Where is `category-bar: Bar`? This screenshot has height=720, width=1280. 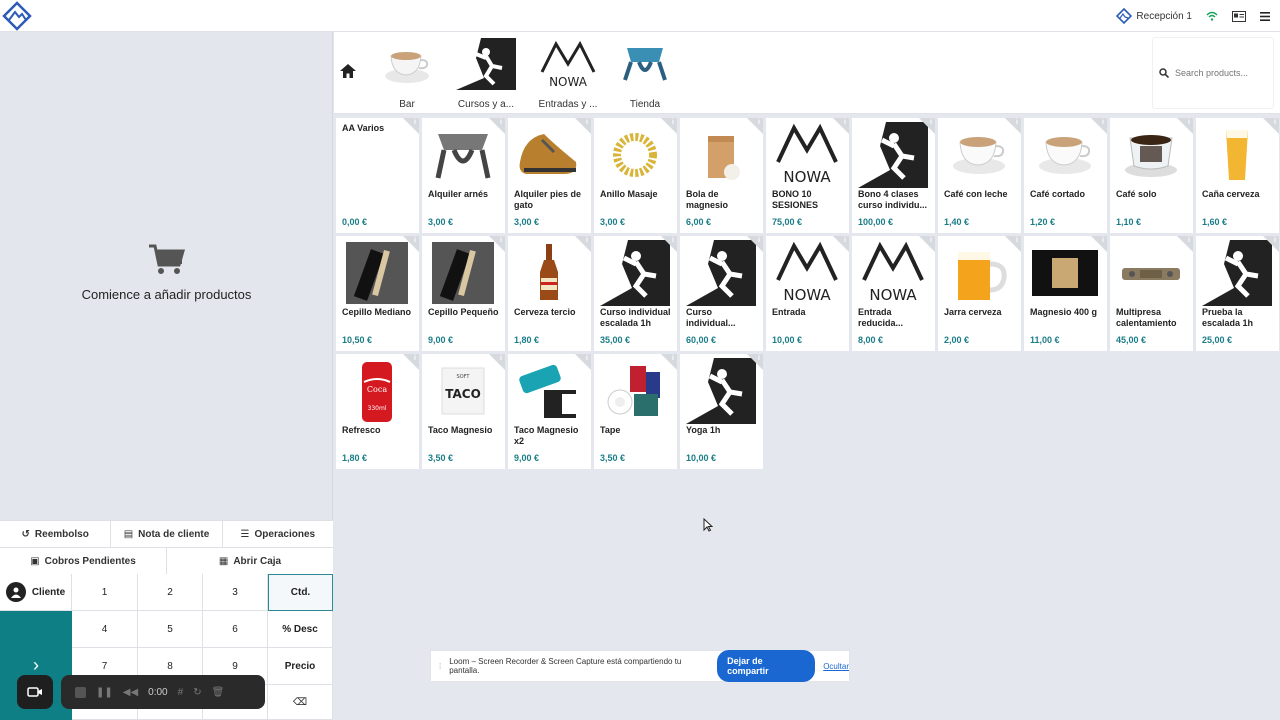 category-bar: Bar is located at coordinates (407, 74).